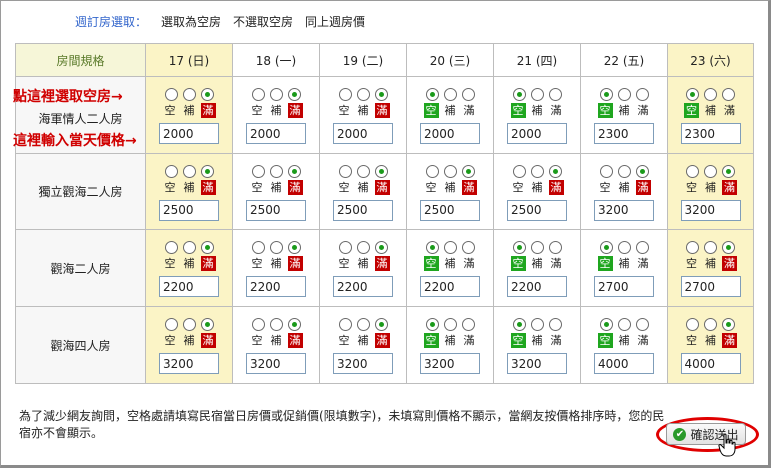 This screenshot has height=468, width=771. What do you see at coordinates (191, 21) in the screenshot?
I see `select-vacant-link: 選取為空房` at bounding box center [191, 21].